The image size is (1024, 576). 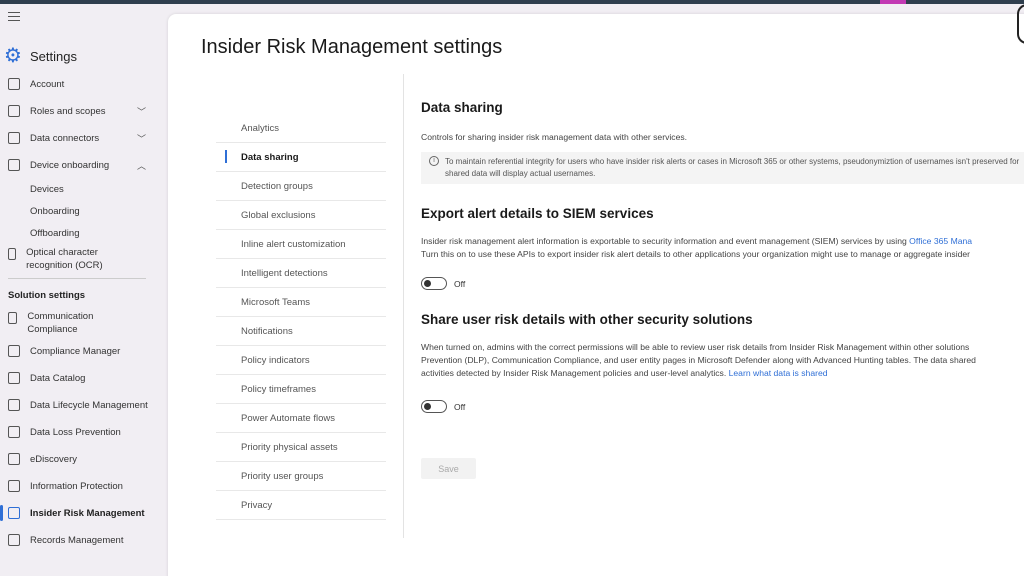 I want to click on inner-nav-item: Intelligent detections, so click(x=301, y=273).